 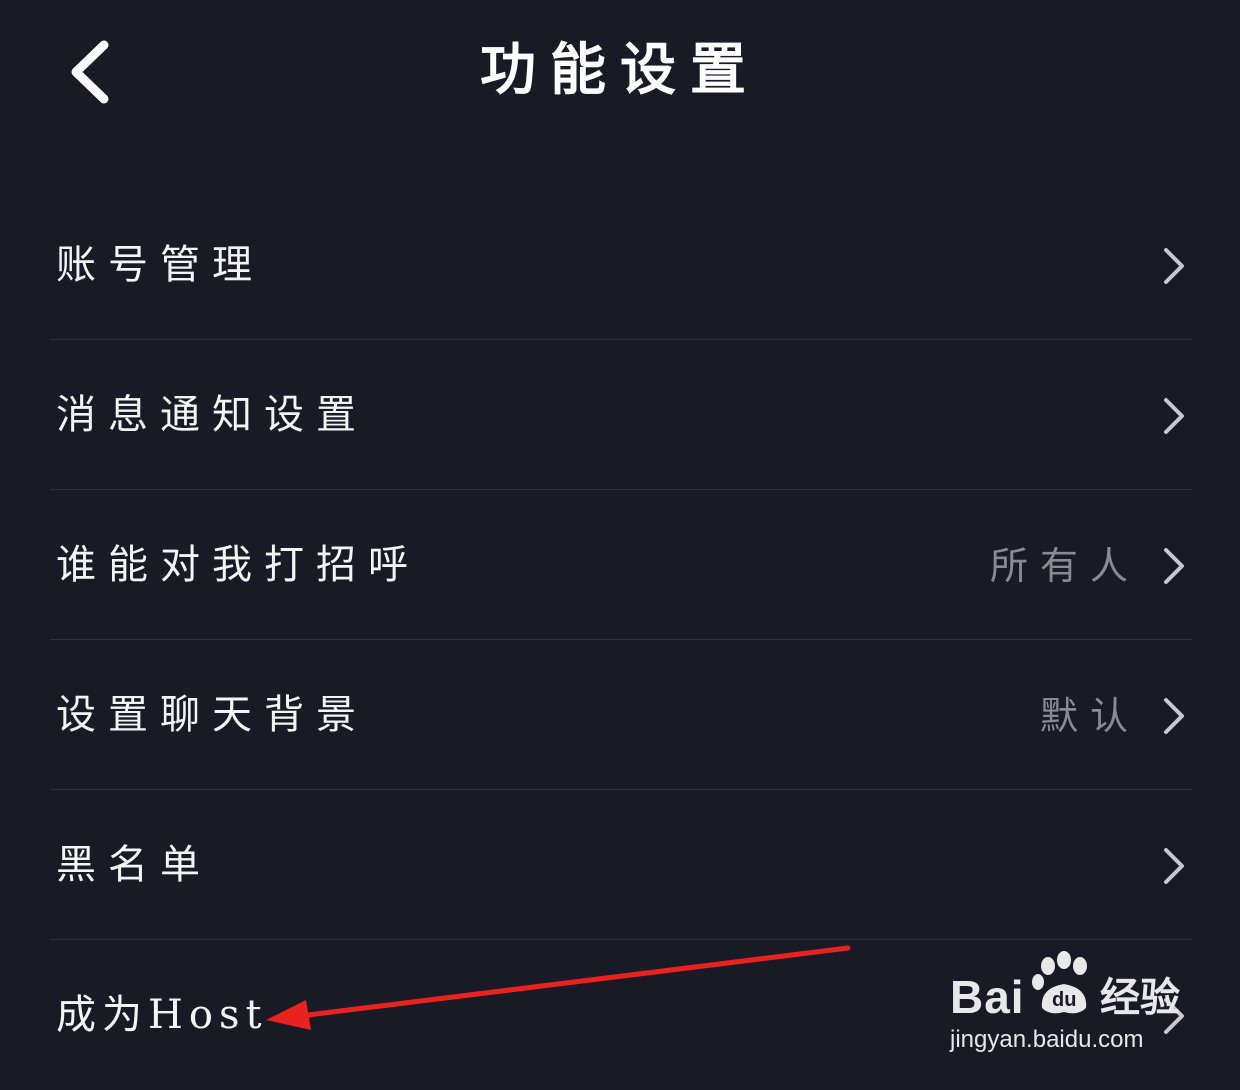 I want to click on settings-item-account-management: 账号管理, so click(x=620, y=265).